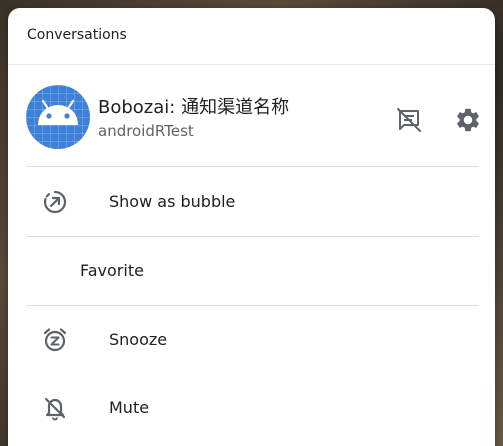 The height and width of the screenshot is (446, 503). What do you see at coordinates (251, 408) in the screenshot?
I see `menu-item-mute: Mute` at bounding box center [251, 408].